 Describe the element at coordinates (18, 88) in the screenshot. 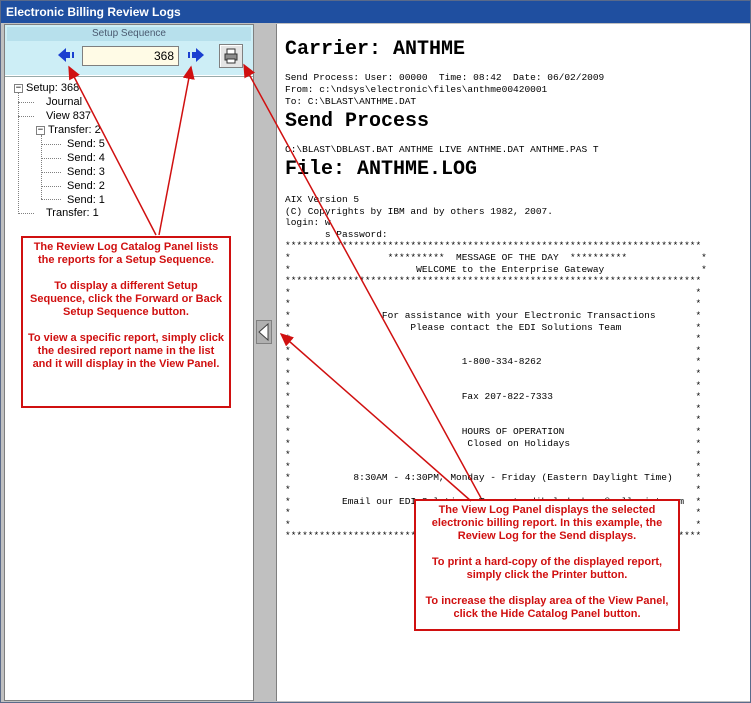

I see `collapse-setup-toggle: −` at that location.